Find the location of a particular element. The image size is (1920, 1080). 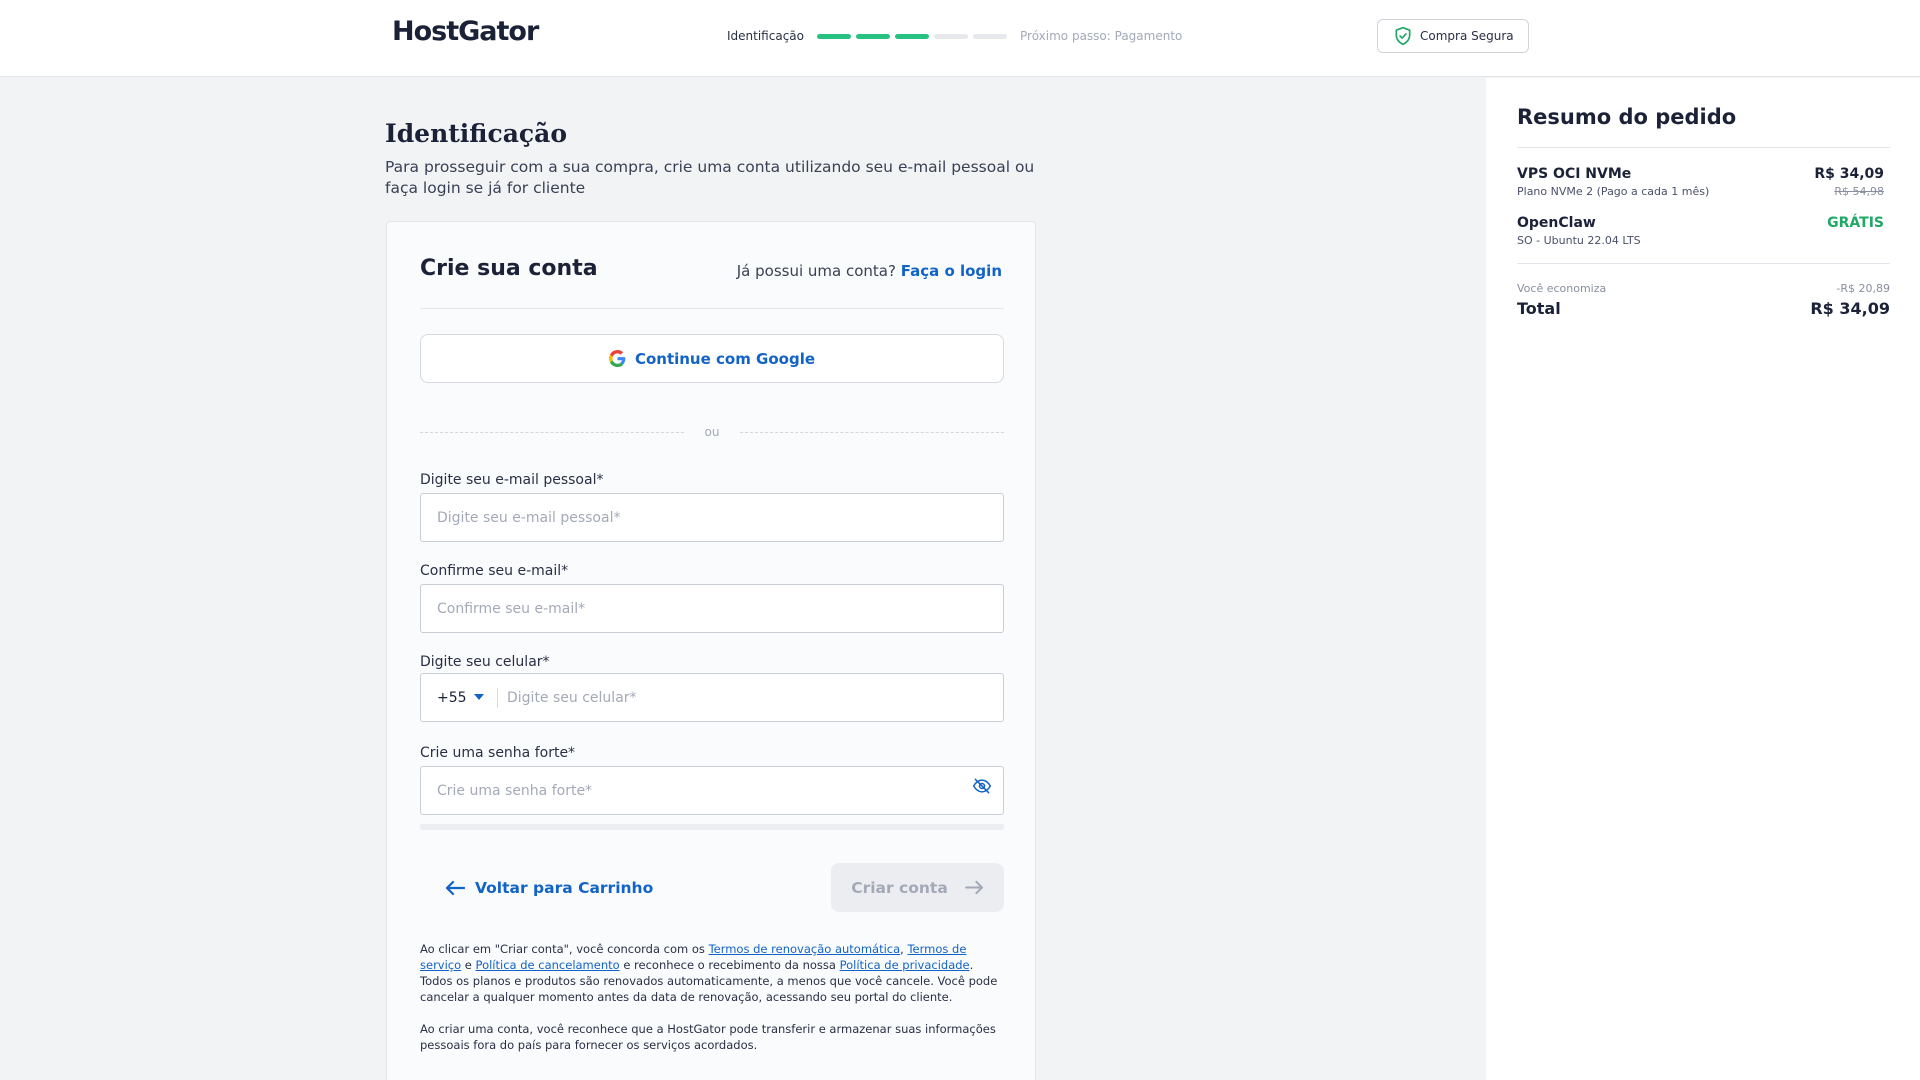

create-account-button: Criar conta is located at coordinates (917, 887).